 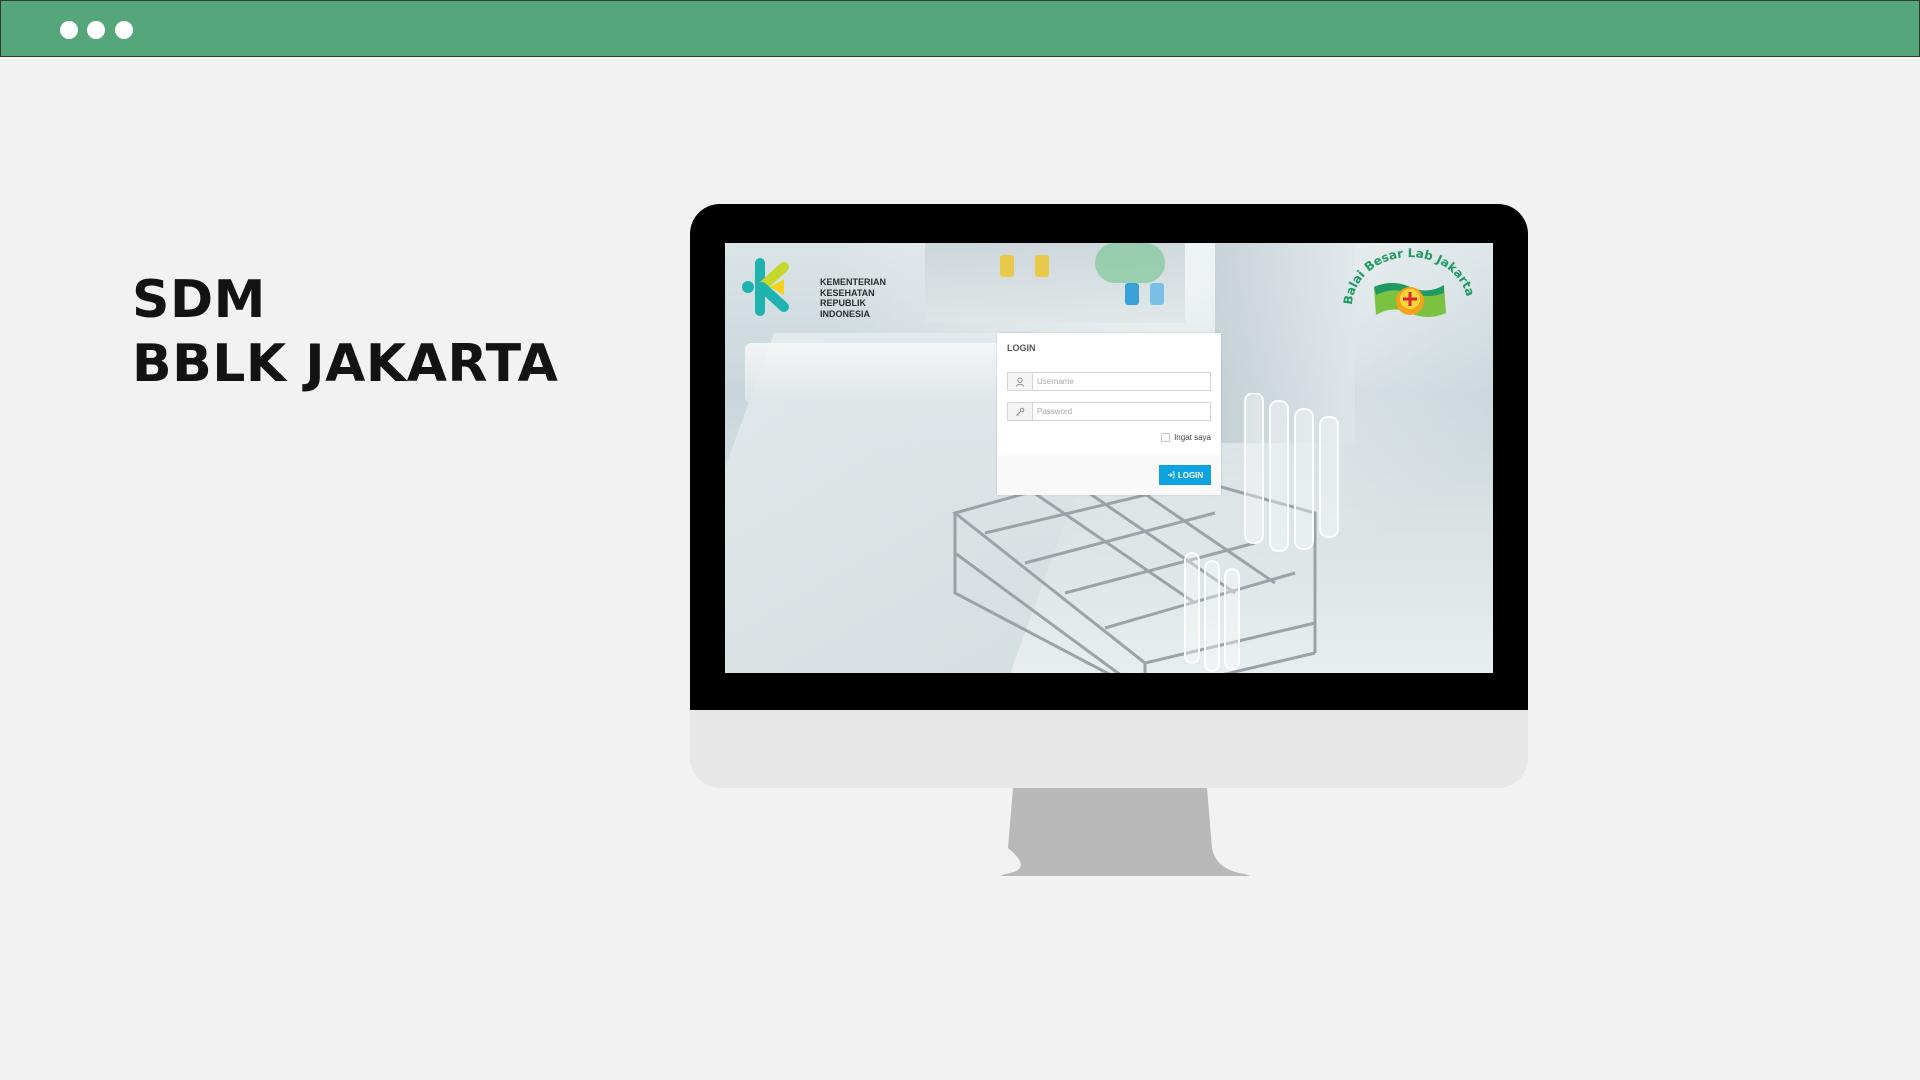 I want to click on browser-top-bar, so click(x=960, y=28).